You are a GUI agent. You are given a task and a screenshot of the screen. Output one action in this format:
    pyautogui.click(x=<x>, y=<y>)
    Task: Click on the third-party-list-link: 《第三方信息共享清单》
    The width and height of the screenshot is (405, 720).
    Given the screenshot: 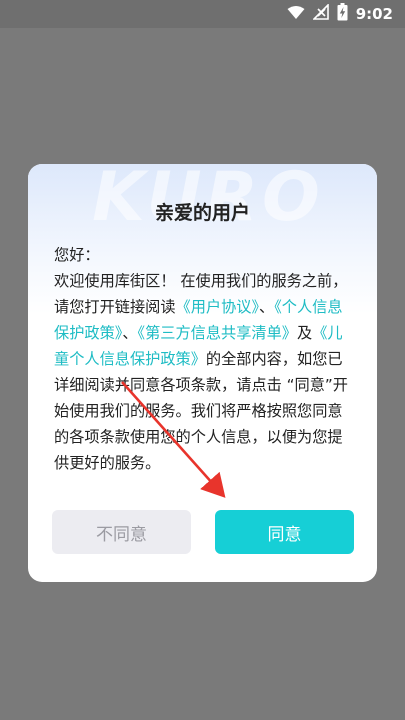 What is the action you would take?
    pyautogui.click(x=217, y=333)
    